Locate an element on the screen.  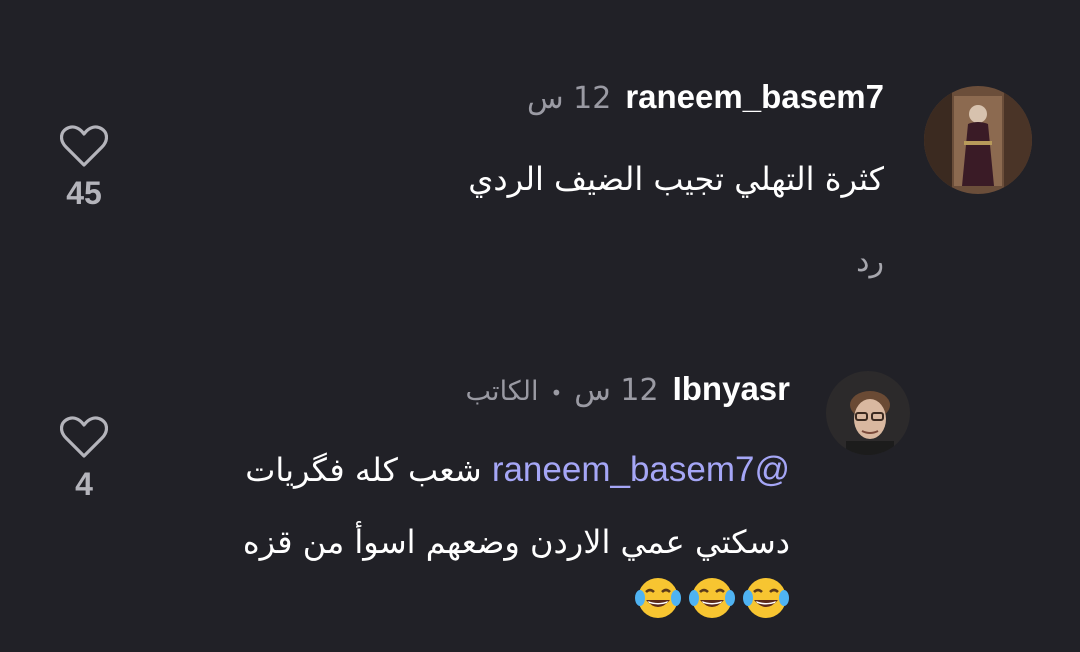
like-button: 4 is located at coordinates (84, 459).